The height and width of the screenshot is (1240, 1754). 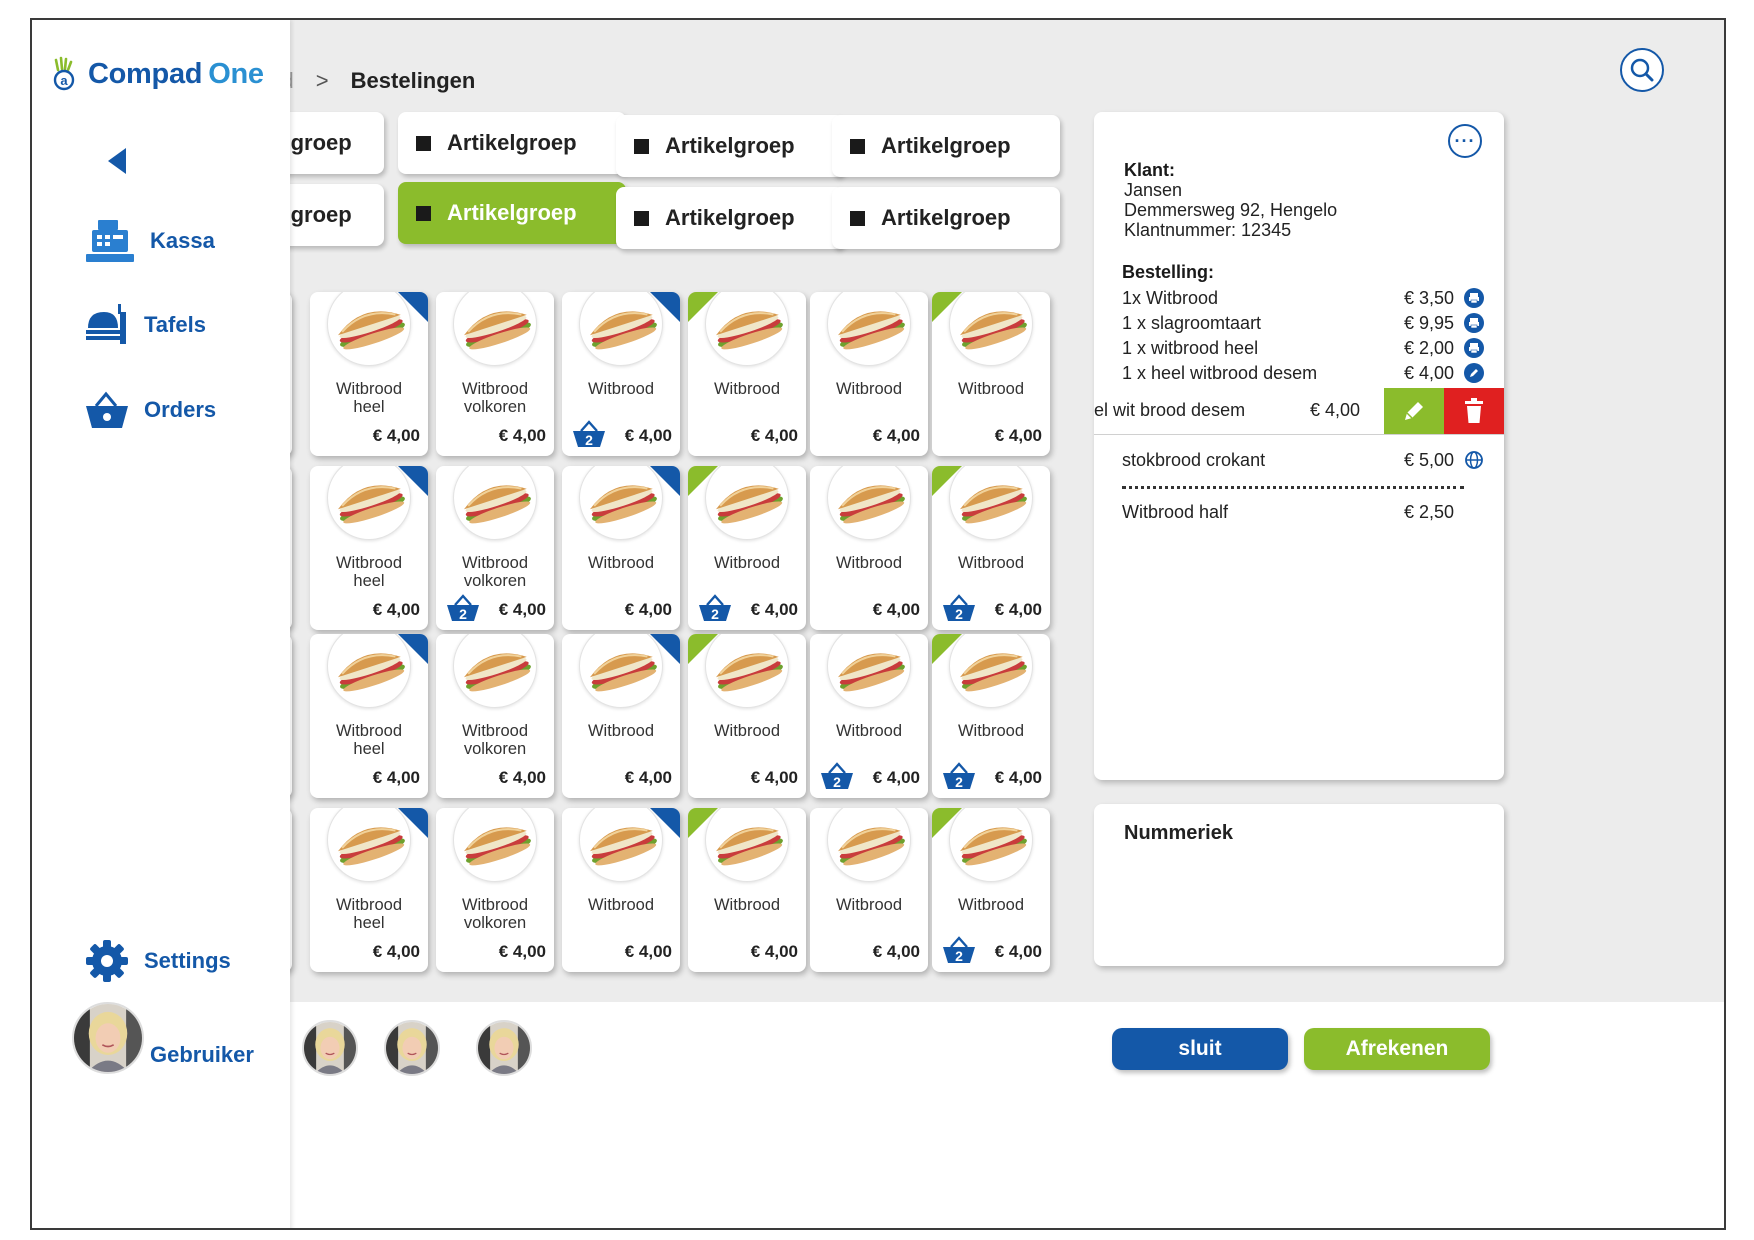 I want to click on customer-address: Demmersweg 92, Hengelo, so click(x=1231, y=210).